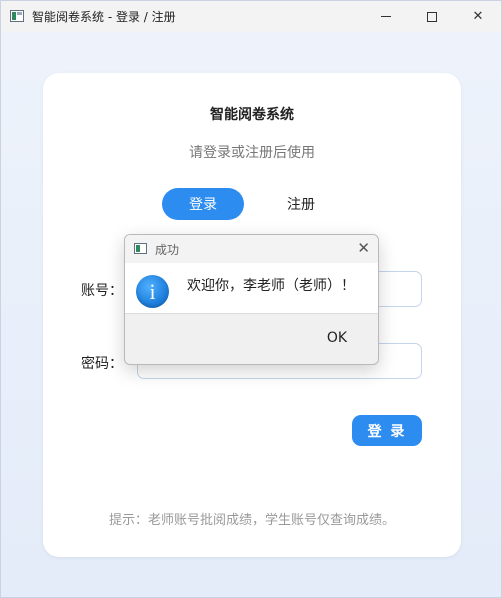 This screenshot has width=502, height=598. I want to click on window-titlebar: 智能阅卷系统 - 登录 / 注册 ✕, so click(251, 16).